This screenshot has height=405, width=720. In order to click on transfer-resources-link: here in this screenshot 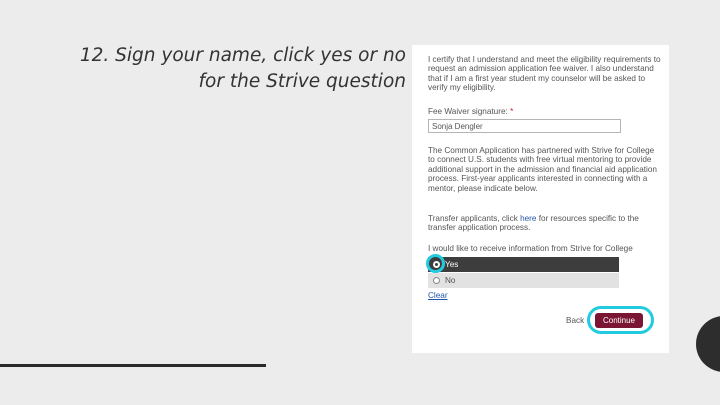, I will do `click(528, 218)`.